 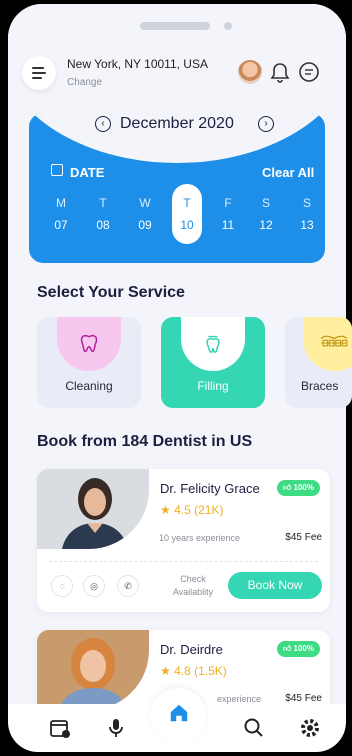 I want to click on month-label: December 2020, so click(x=177, y=123).